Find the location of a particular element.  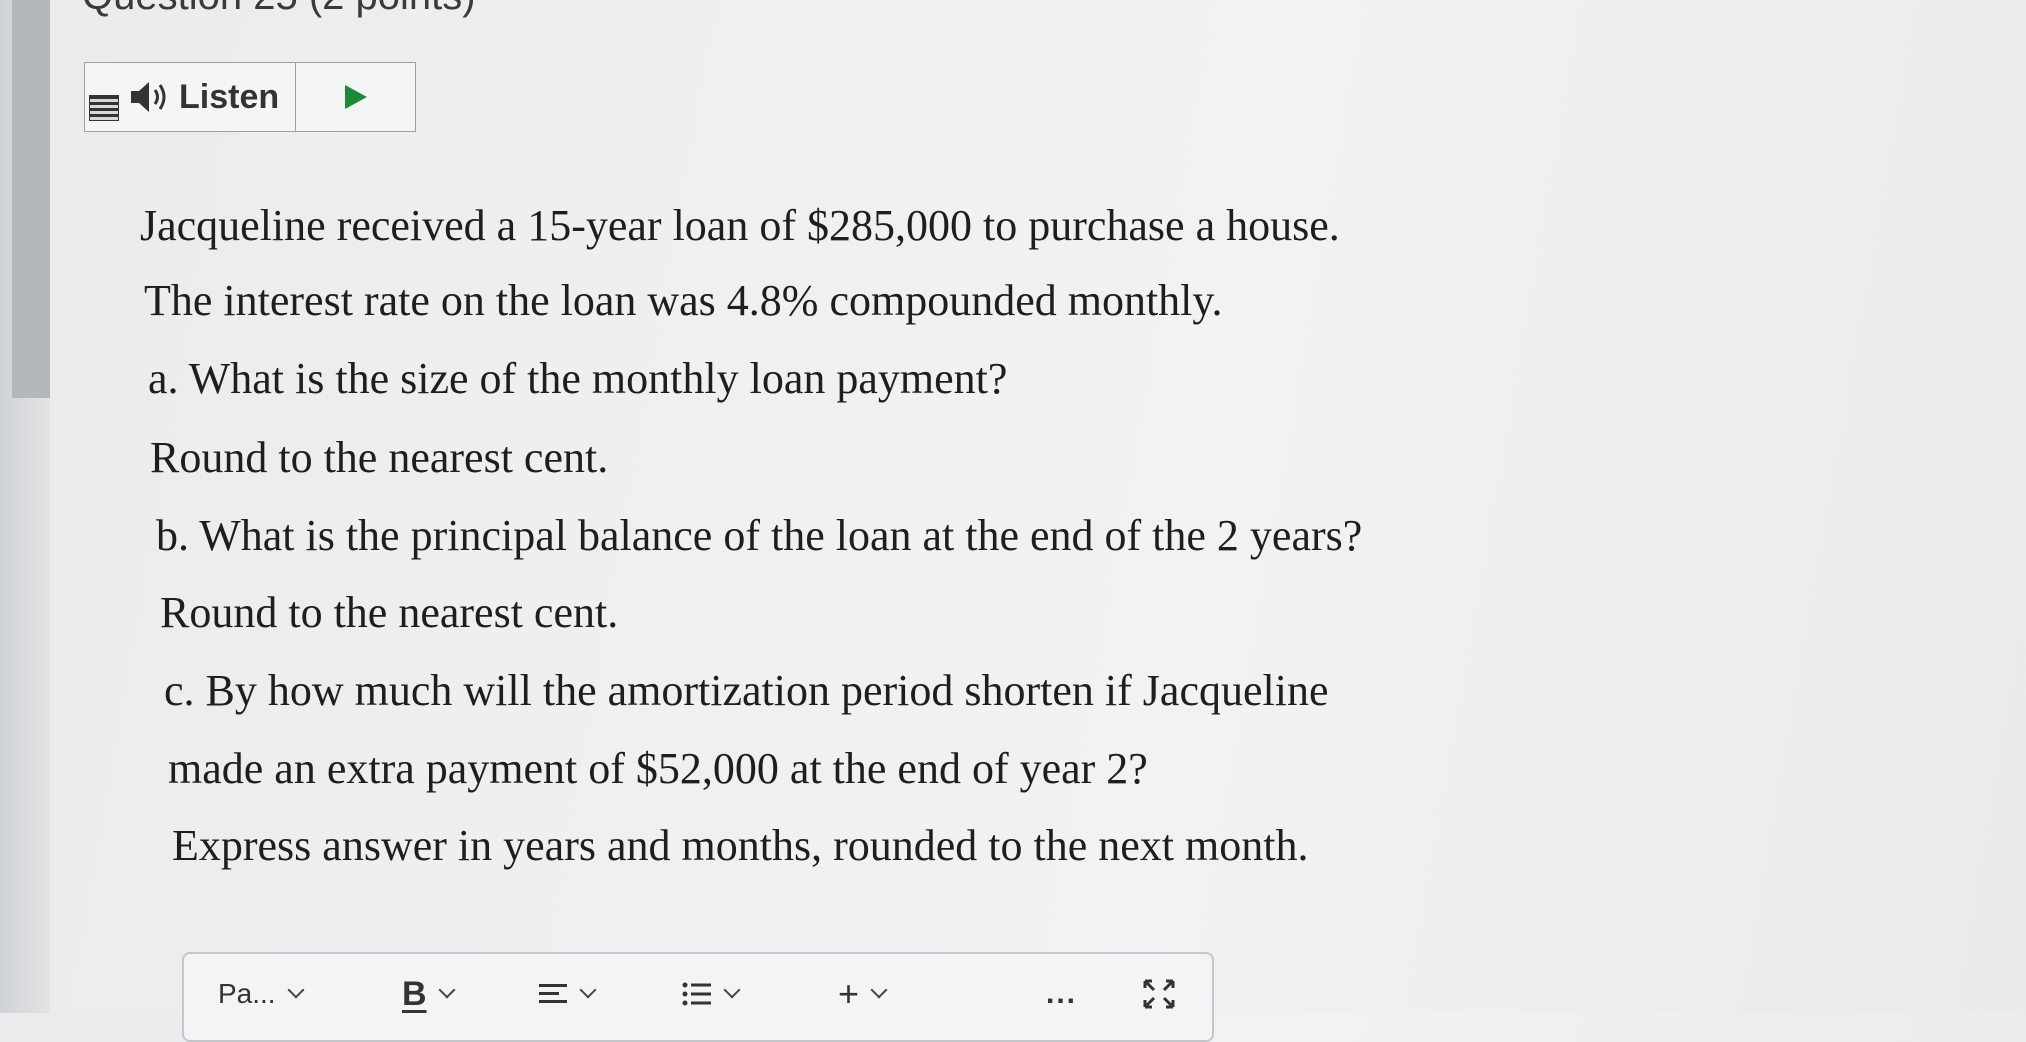

list-icon is located at coordinates (696, 994).